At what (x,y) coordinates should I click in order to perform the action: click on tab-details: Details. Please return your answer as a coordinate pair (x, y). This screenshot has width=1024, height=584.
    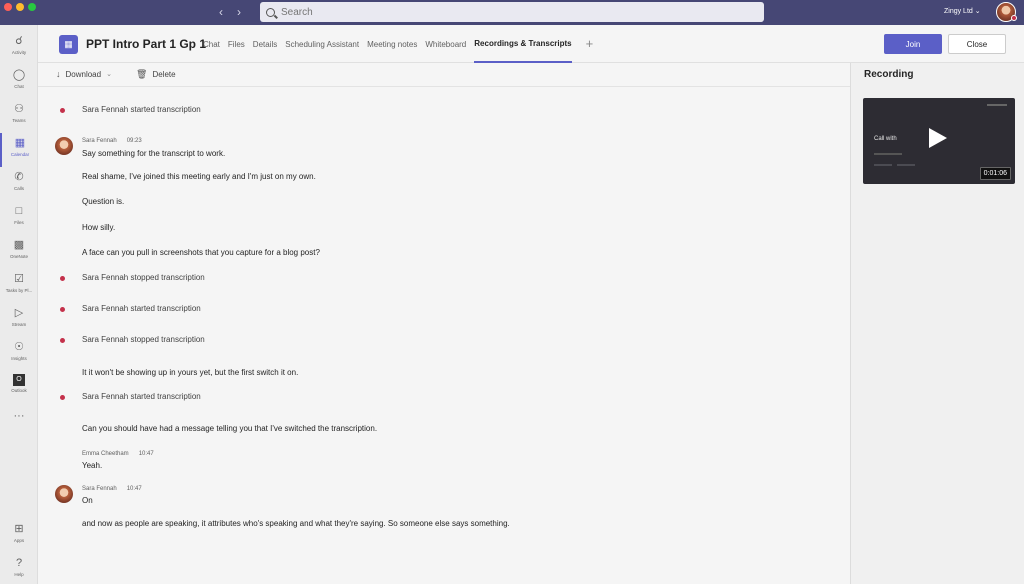
    Looking at the image, I should click on (265, 44).